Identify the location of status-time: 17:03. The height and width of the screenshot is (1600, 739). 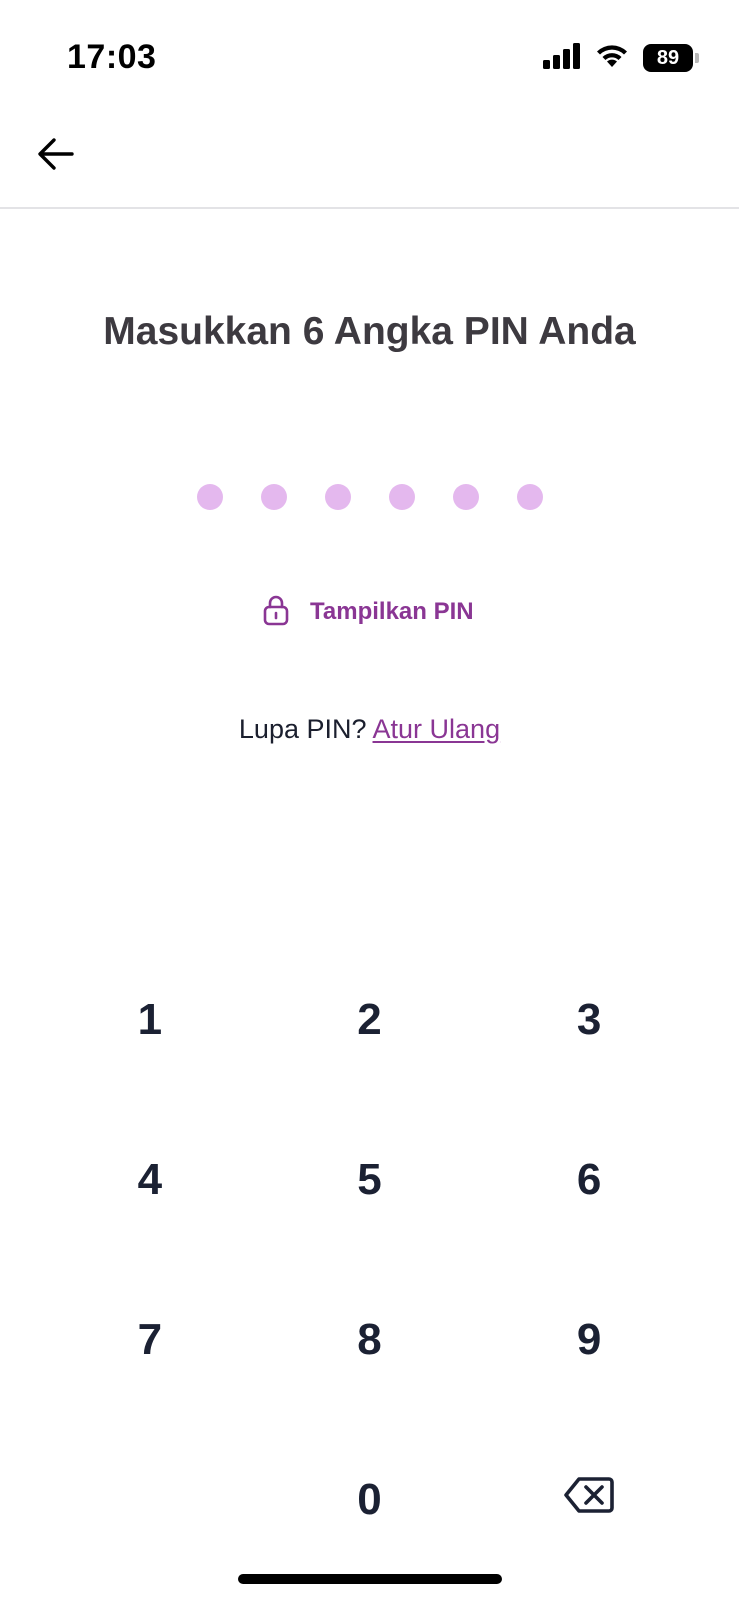
(112, 57).